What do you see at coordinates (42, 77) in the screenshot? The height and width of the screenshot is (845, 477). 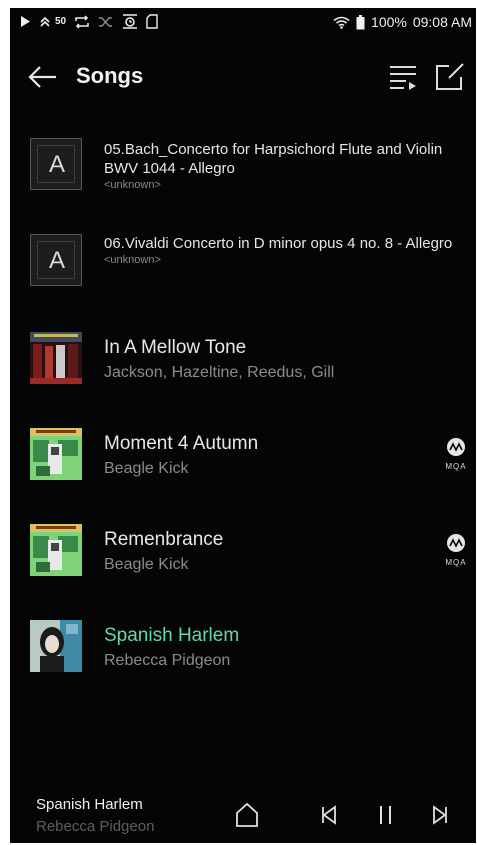 I see `back-arrow-icon` at bounding box center [42, 77].